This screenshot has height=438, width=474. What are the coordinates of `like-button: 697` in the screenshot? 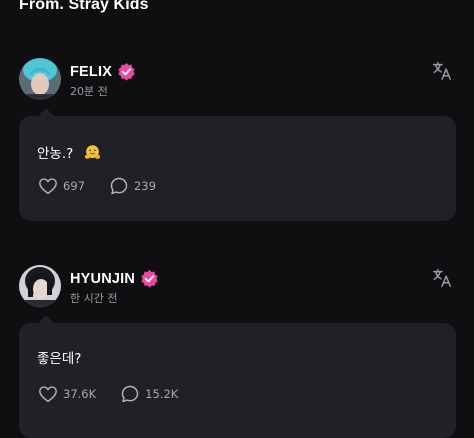 It's located at (61, 186).